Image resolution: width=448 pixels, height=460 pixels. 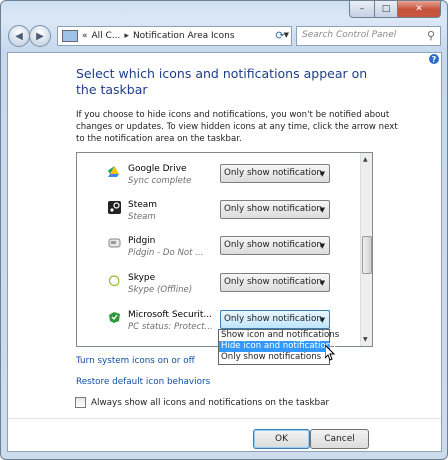 I want to click on always-show-checkbox, so click(x=80, y=402).